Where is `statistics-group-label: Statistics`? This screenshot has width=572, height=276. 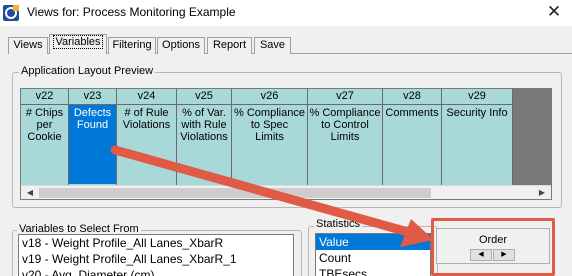
statistics-group-label: Statistics is located at coordinates (338, 224).